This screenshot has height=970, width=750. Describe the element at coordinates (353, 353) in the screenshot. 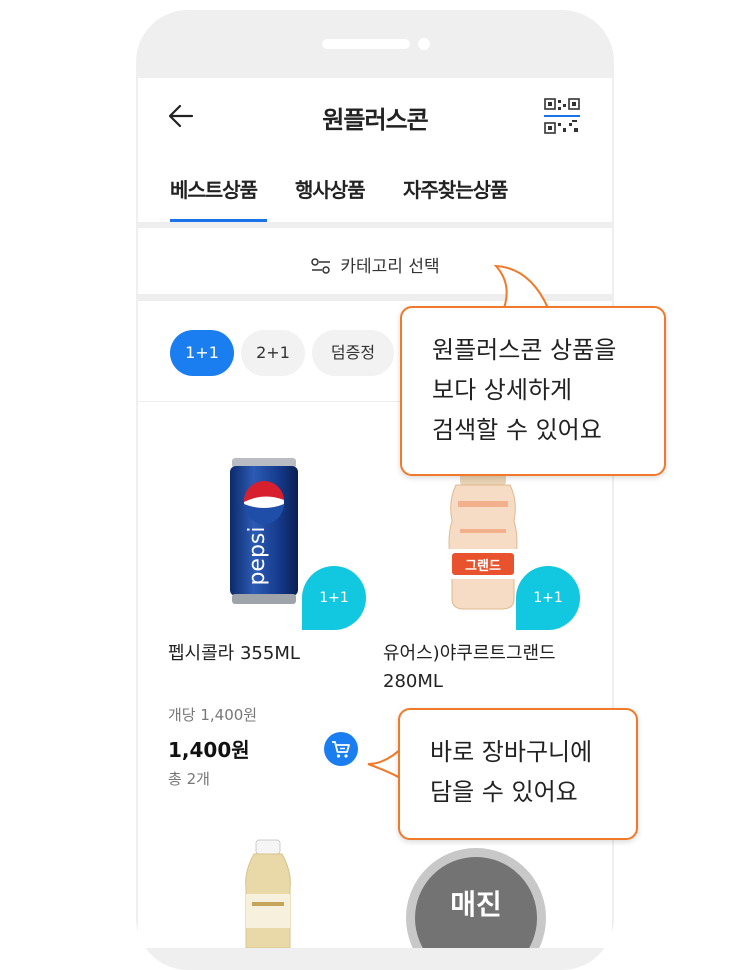

I see `chip-bonus: 덤증정` at that location.